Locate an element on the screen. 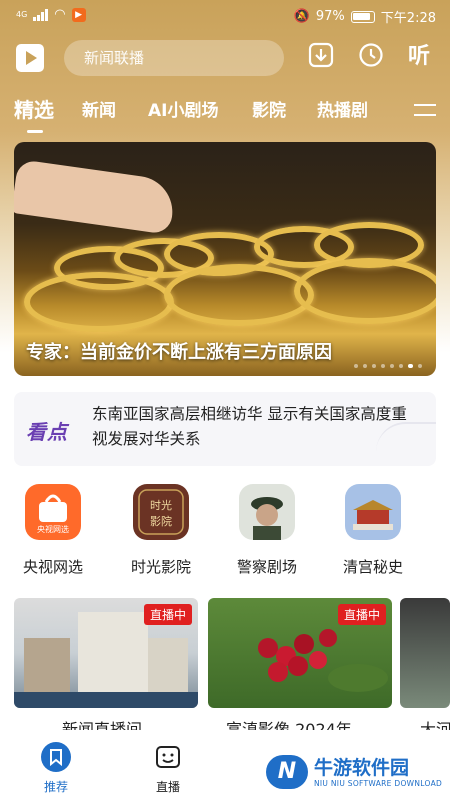 This screenshot has width=450, height=800. live-card-news: 直播中 is located at coordinates (106, 653).